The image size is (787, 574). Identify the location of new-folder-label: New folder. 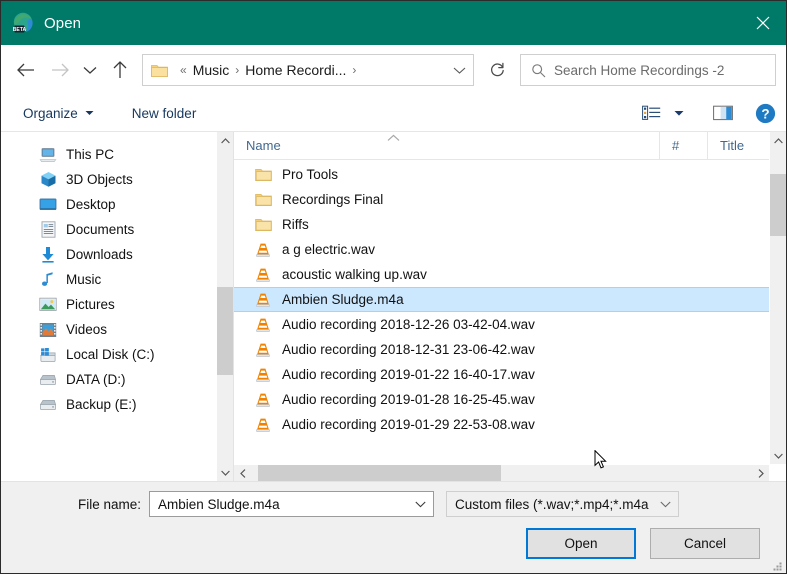
(164, 113).